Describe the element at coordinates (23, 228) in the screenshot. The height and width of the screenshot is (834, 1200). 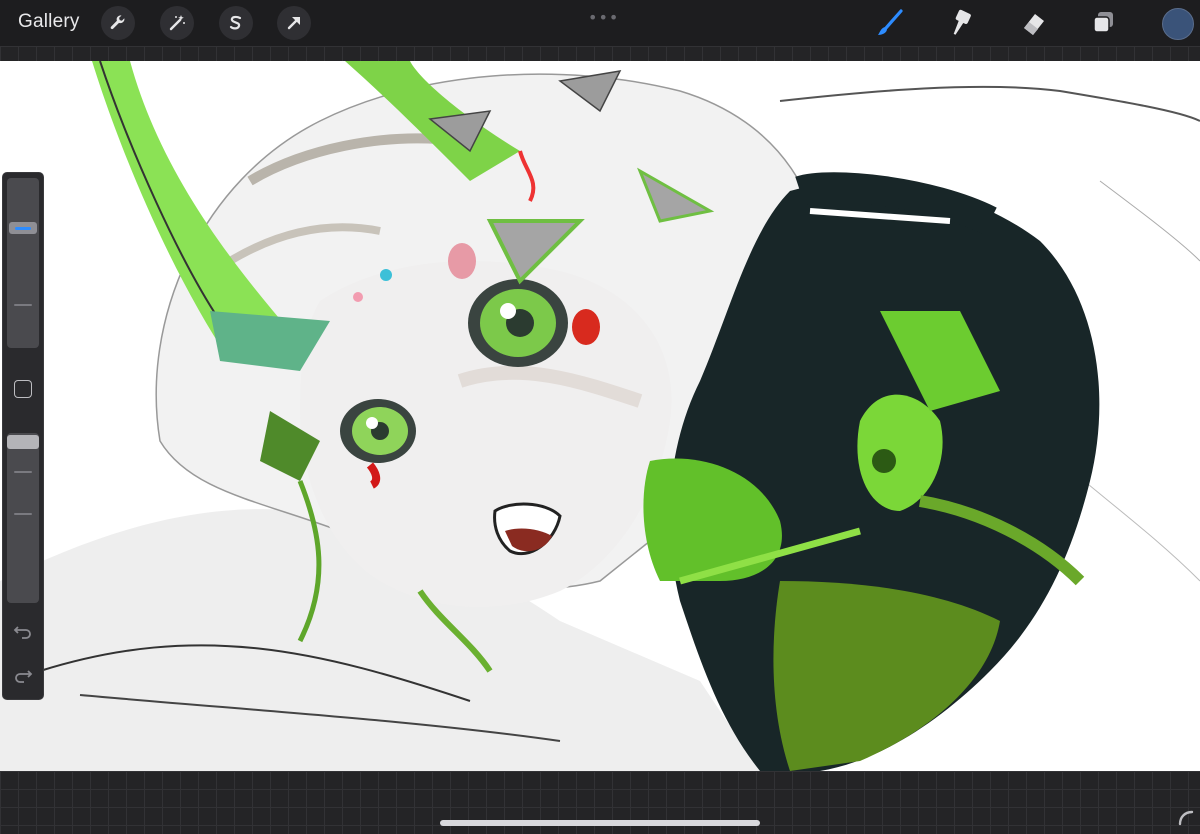
I see `brush-size-handle` at that location.